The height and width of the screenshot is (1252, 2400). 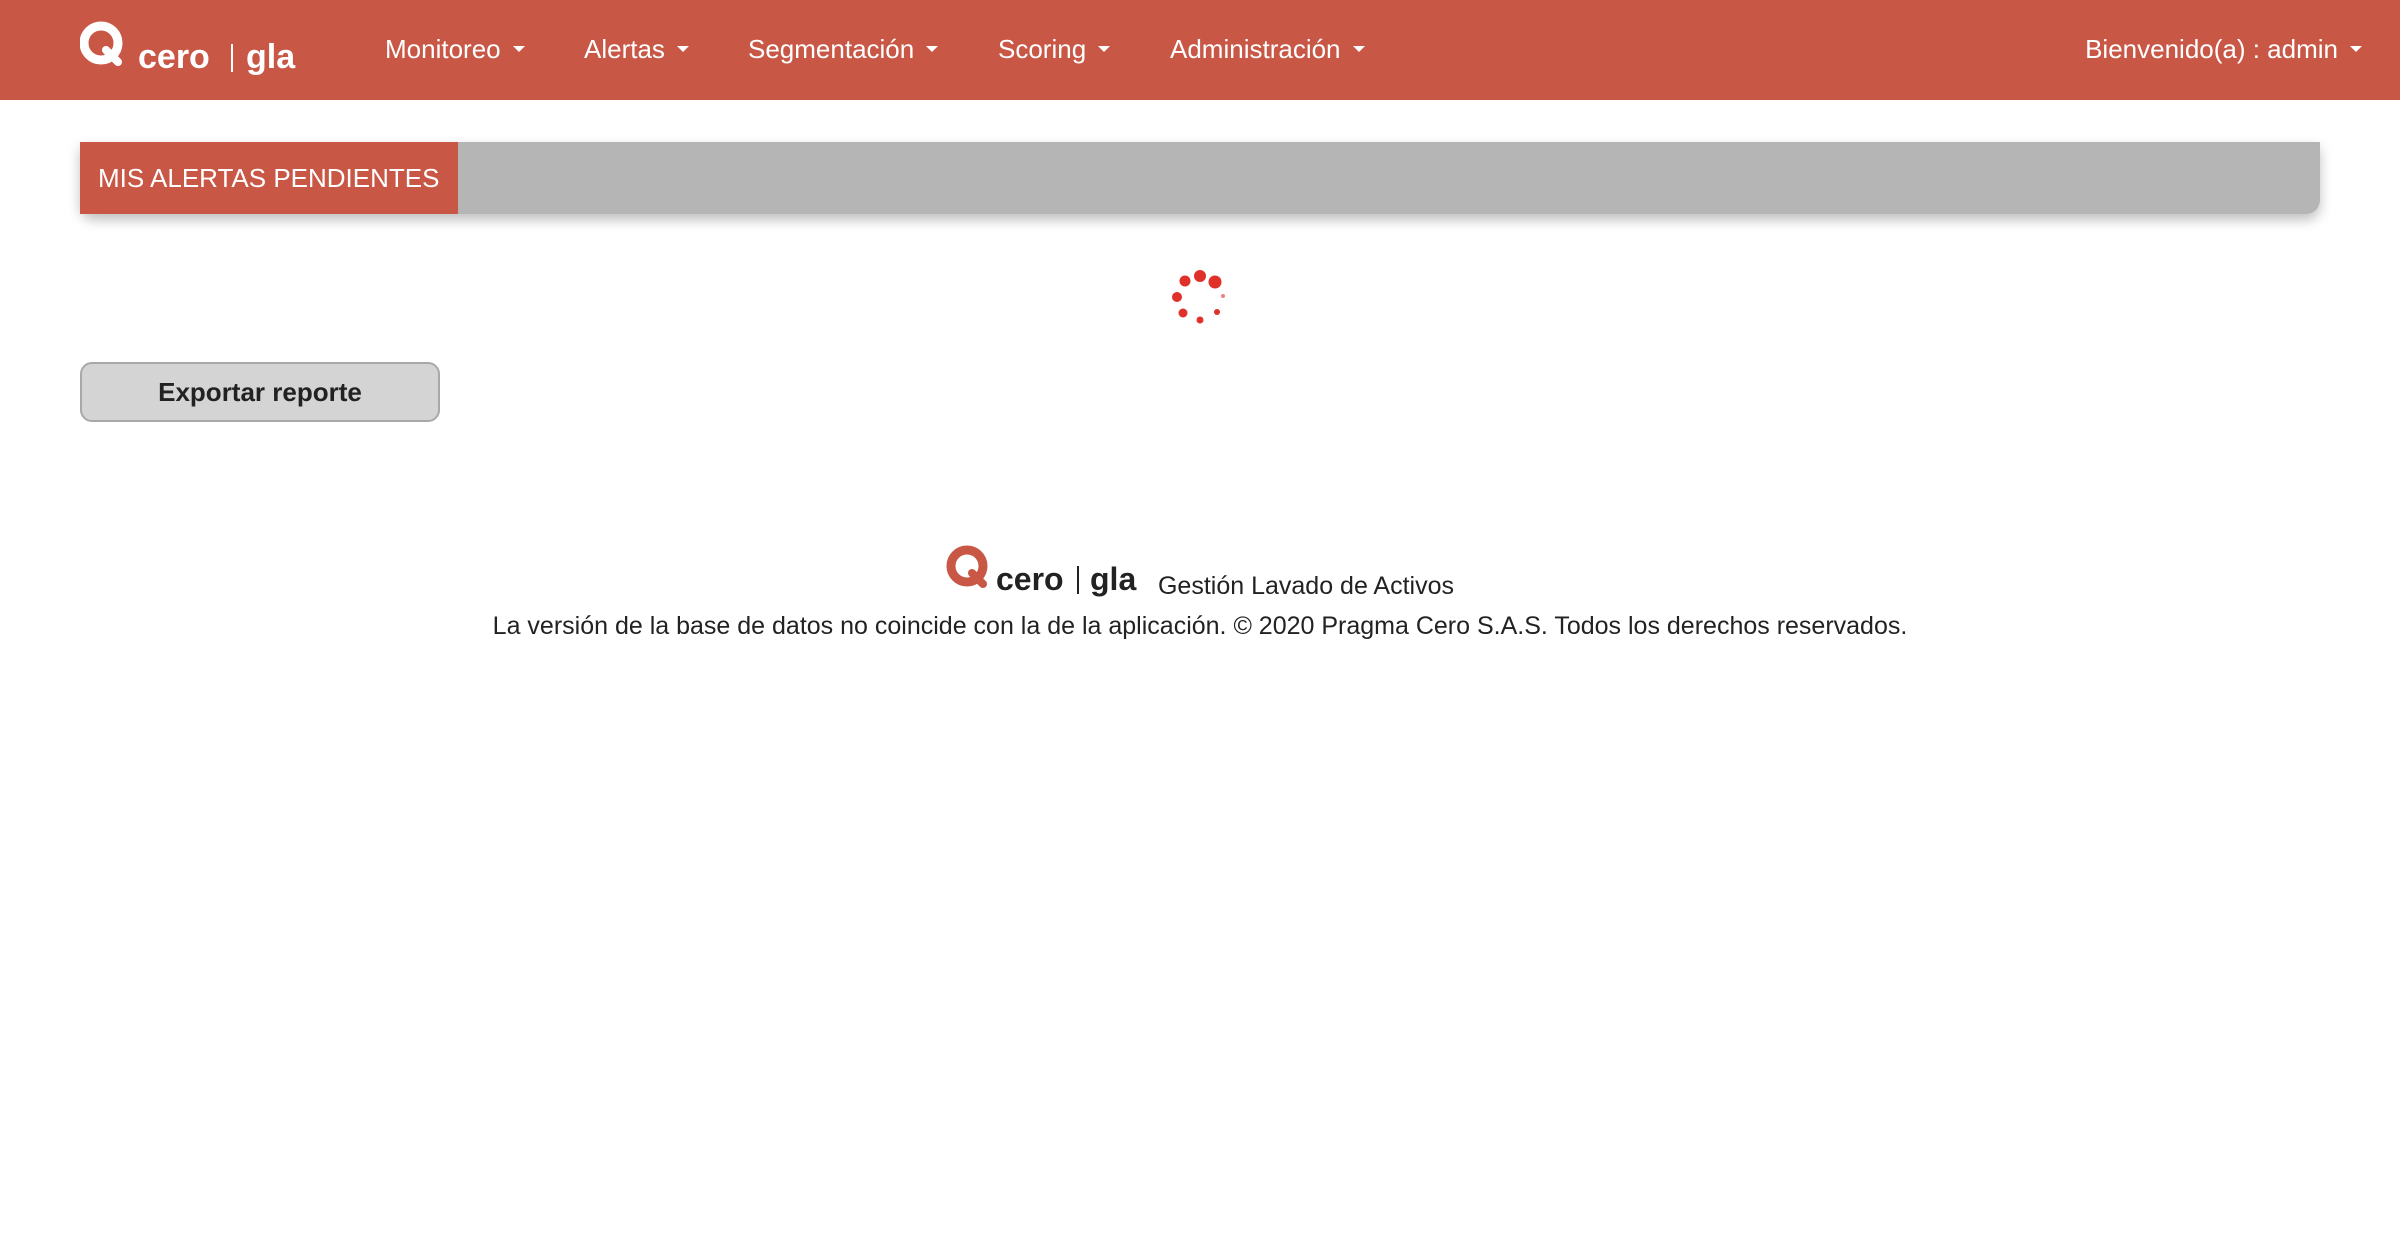 What do you see at coordinates (443, 49) in the screenshot?
I see `nav-monitoreo-label: Monitoreo` at bounding box center [443, 49].